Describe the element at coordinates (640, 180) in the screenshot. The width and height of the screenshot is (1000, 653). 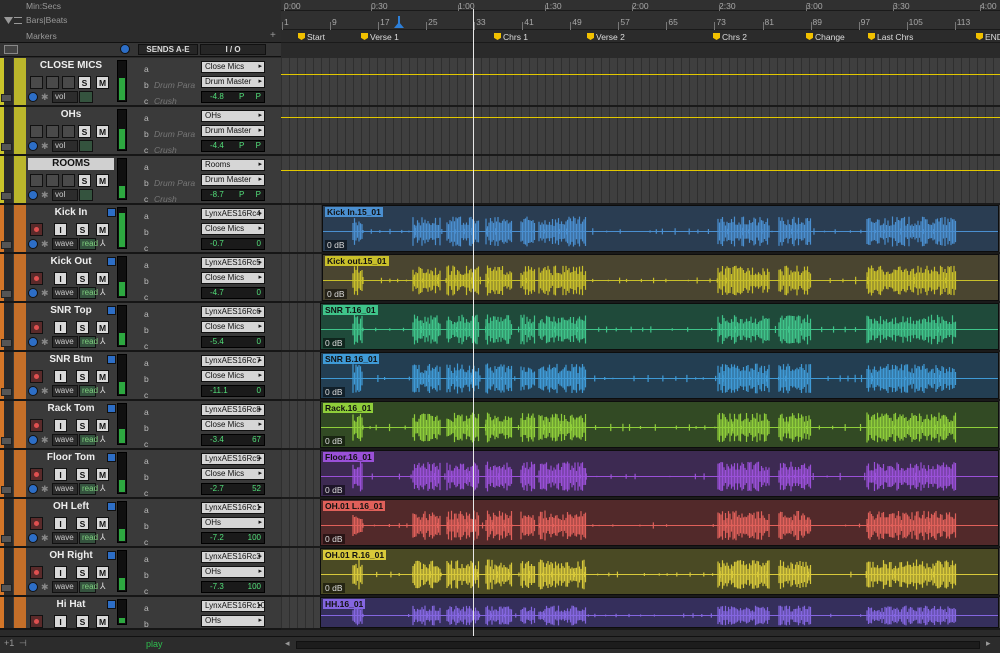
I see `track-lane` at that location.